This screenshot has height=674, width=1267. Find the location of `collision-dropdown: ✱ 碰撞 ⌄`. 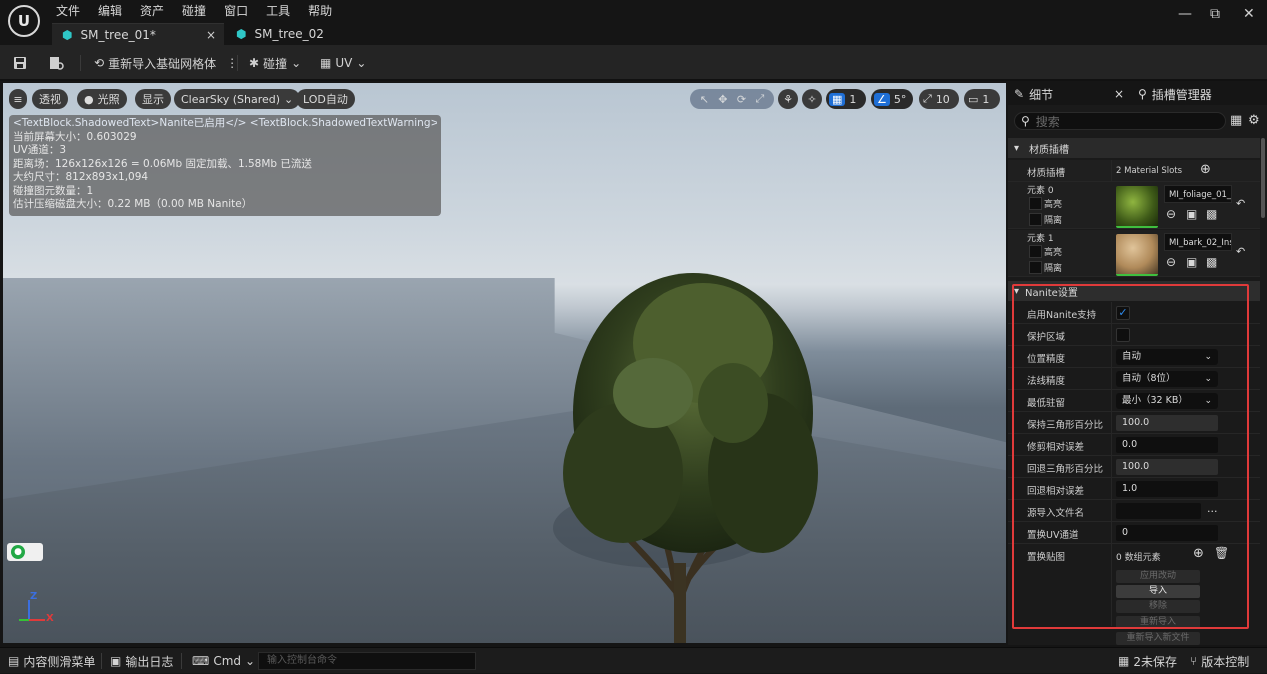

collision-dropdown: ✱ 碰撞 ⌄ is located at coordinates (275, 63).